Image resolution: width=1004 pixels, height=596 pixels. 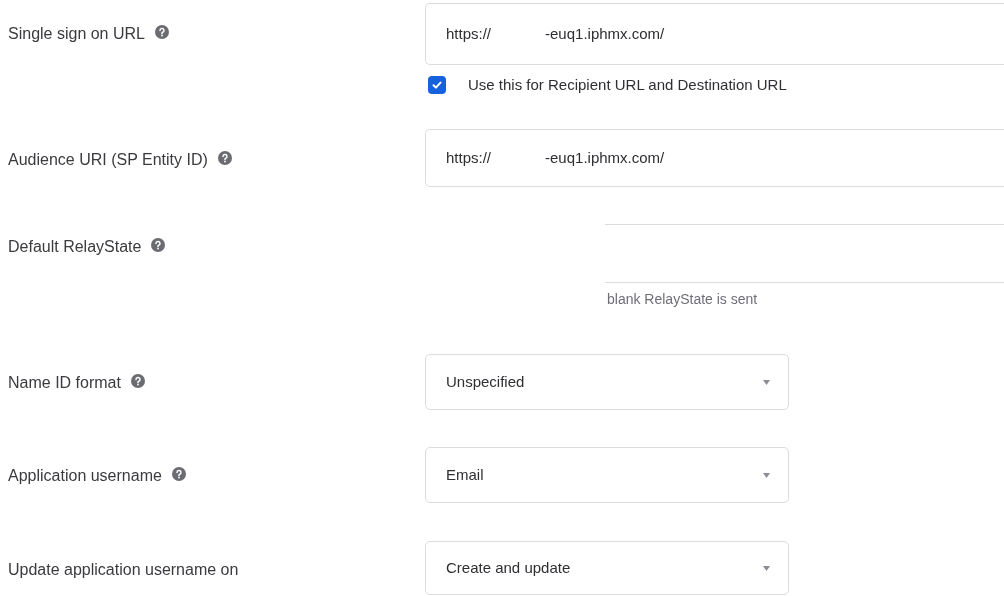 I want to click on check-icon, so click(x=437, y=85).